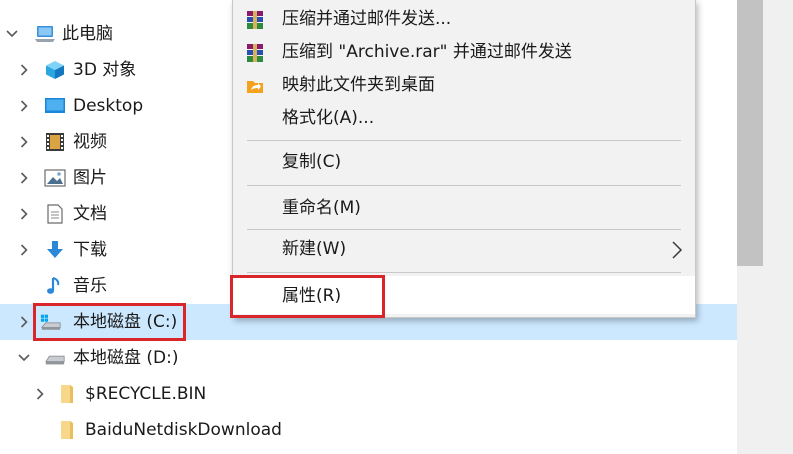  Describe the element at coordinates (750, 133) in the screenshot. I see `scrollbar-thumb` at that location.